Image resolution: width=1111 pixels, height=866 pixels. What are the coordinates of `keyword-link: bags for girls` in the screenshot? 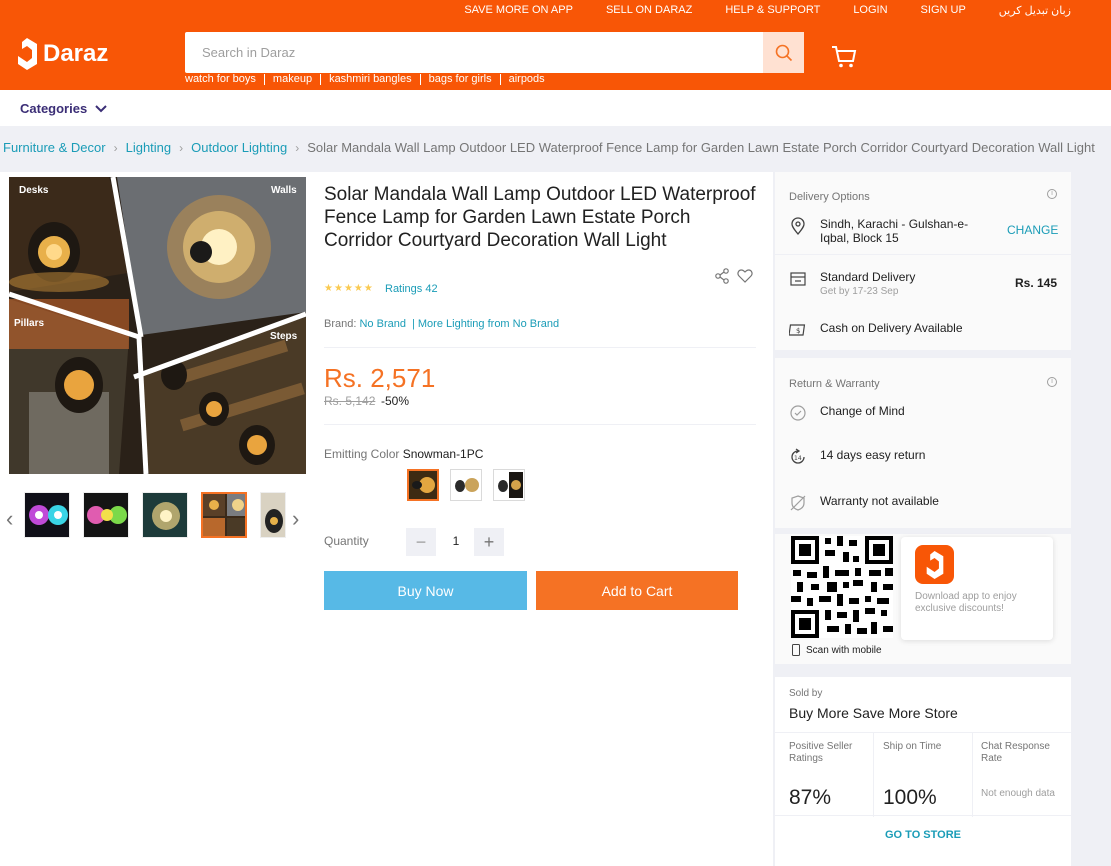 It's located at (459, 79).